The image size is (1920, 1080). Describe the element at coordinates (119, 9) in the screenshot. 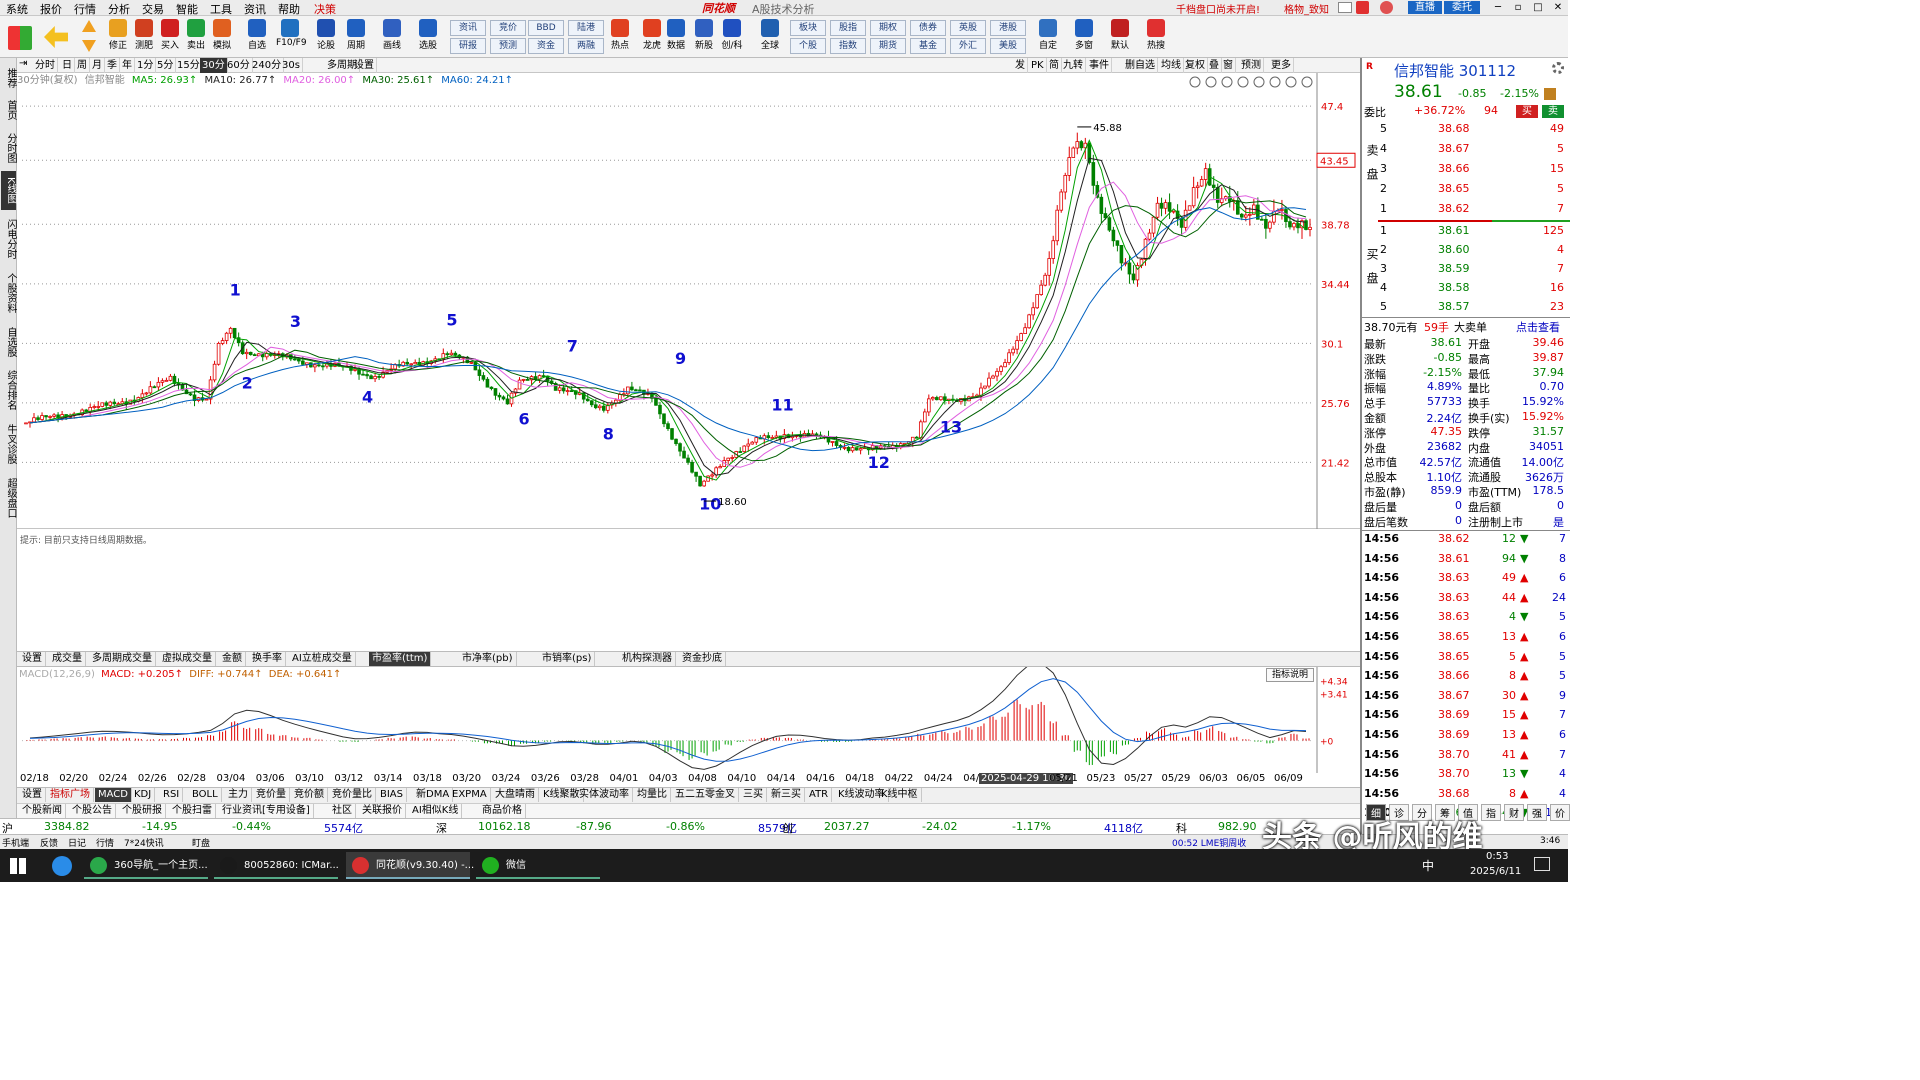

I see `menu-3: 分析` at that location.